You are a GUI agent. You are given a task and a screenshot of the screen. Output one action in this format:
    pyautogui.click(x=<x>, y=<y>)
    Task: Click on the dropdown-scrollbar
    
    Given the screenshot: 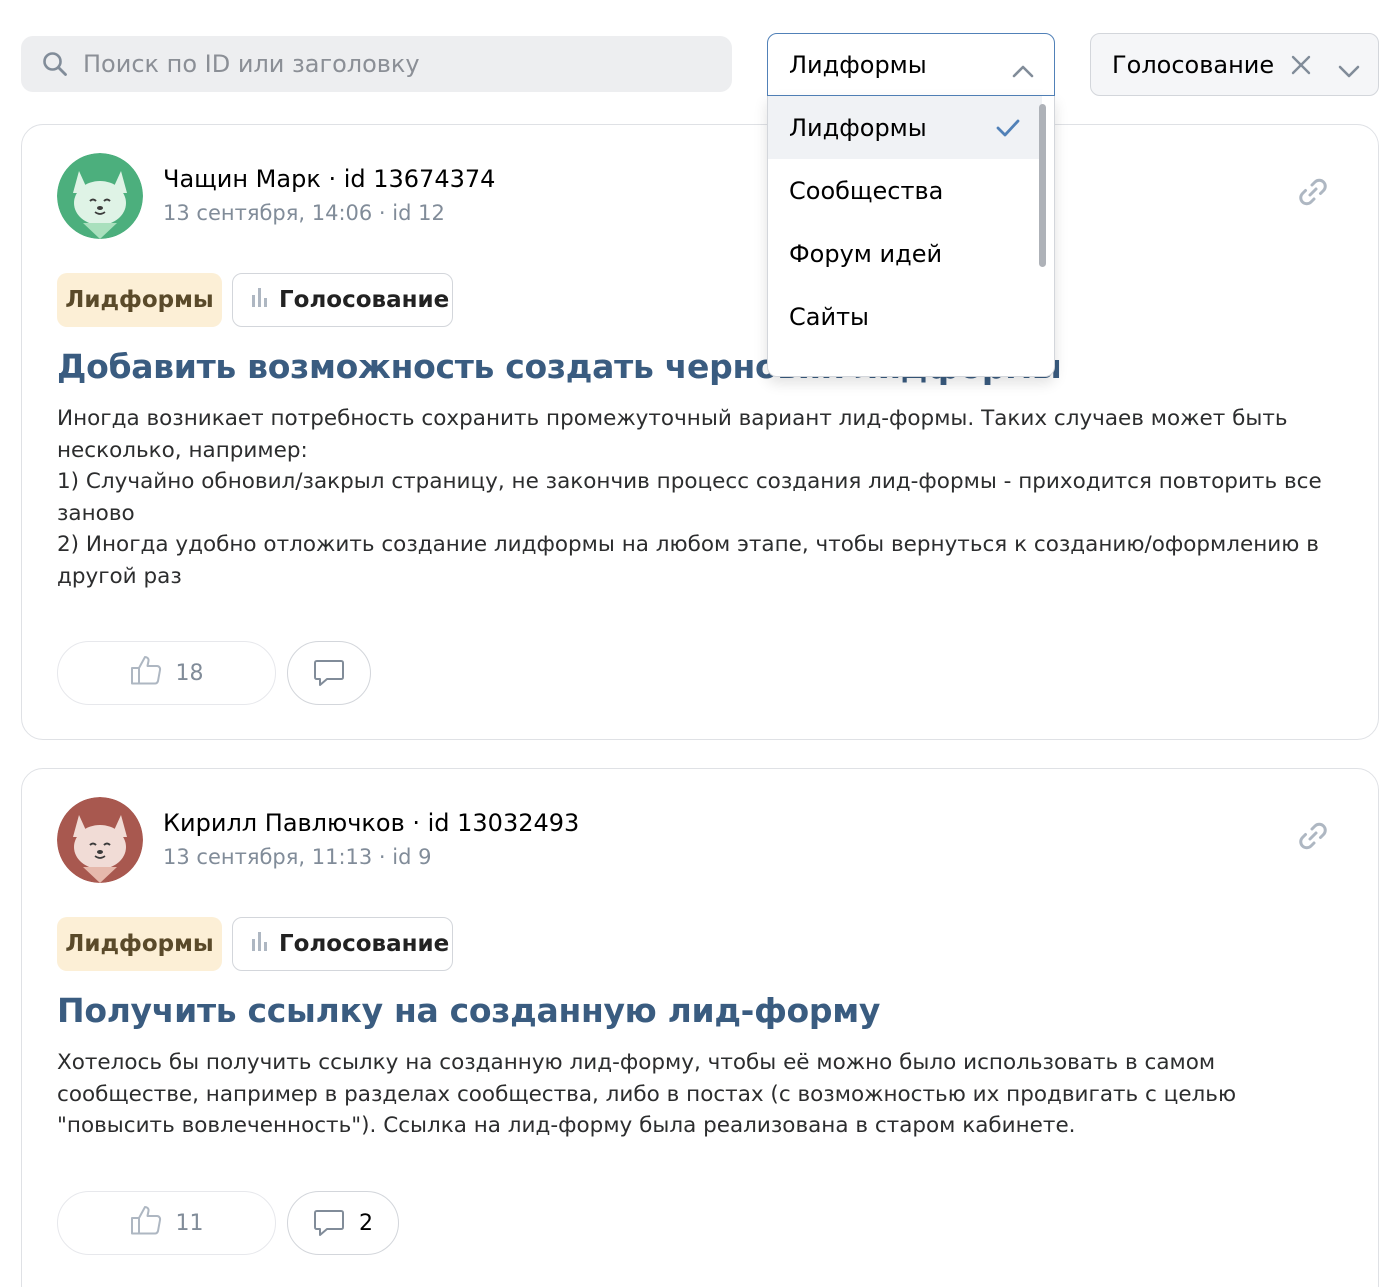 What is the action you would take?
    pyautogui.click(x=1042, y=185)
    